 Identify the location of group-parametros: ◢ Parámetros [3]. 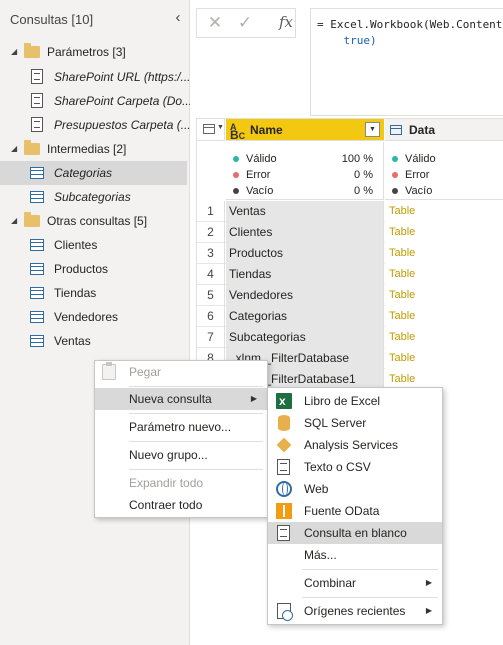
(95, 52).